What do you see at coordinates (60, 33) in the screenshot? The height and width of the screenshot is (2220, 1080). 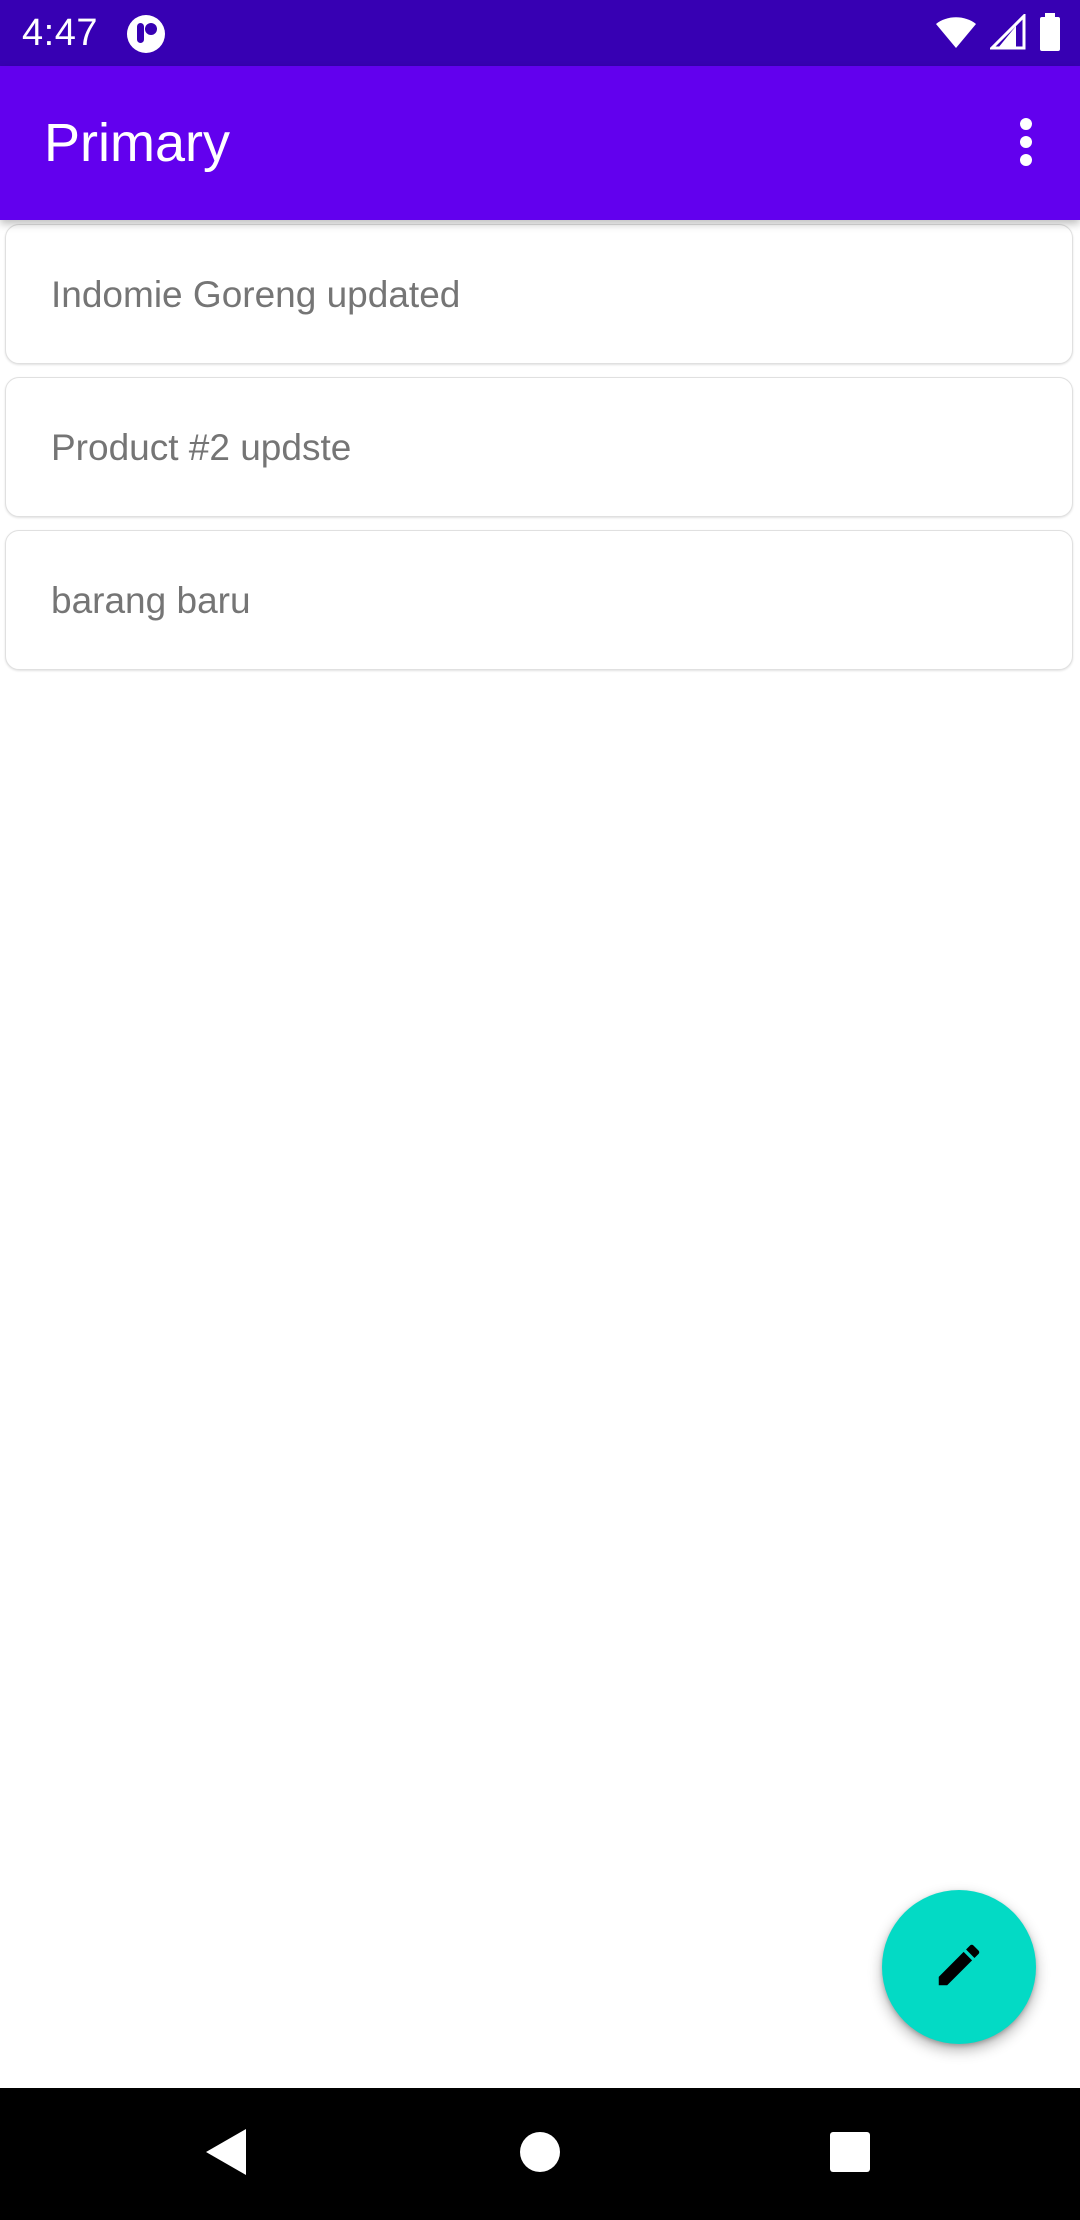 I see `status-time: 4:47` at bounding box center [60, 33].